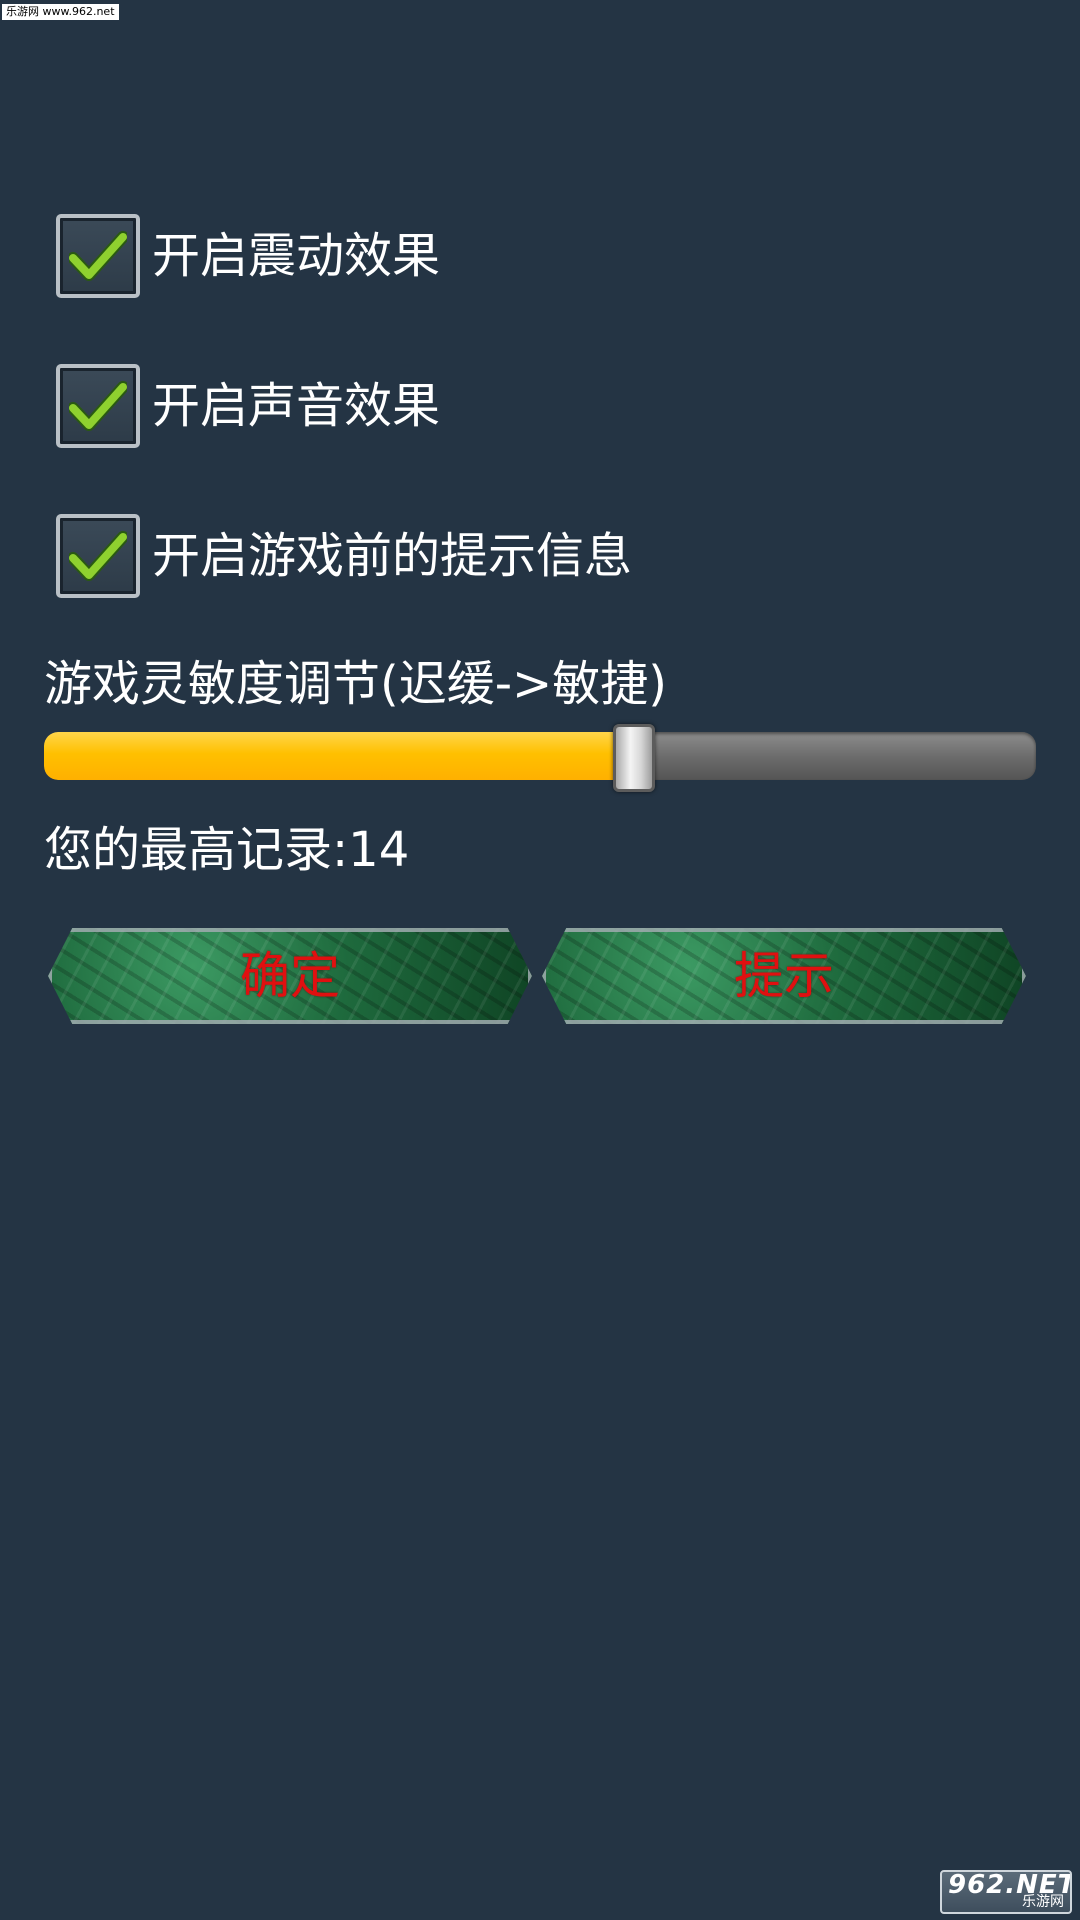 The height and width of the screenshot is (1920, 1080). What do you see at coordinates (296, 256) in the screenshot?
I see `vibration-label: 开启震动效果` at bounding box center [296, 256].